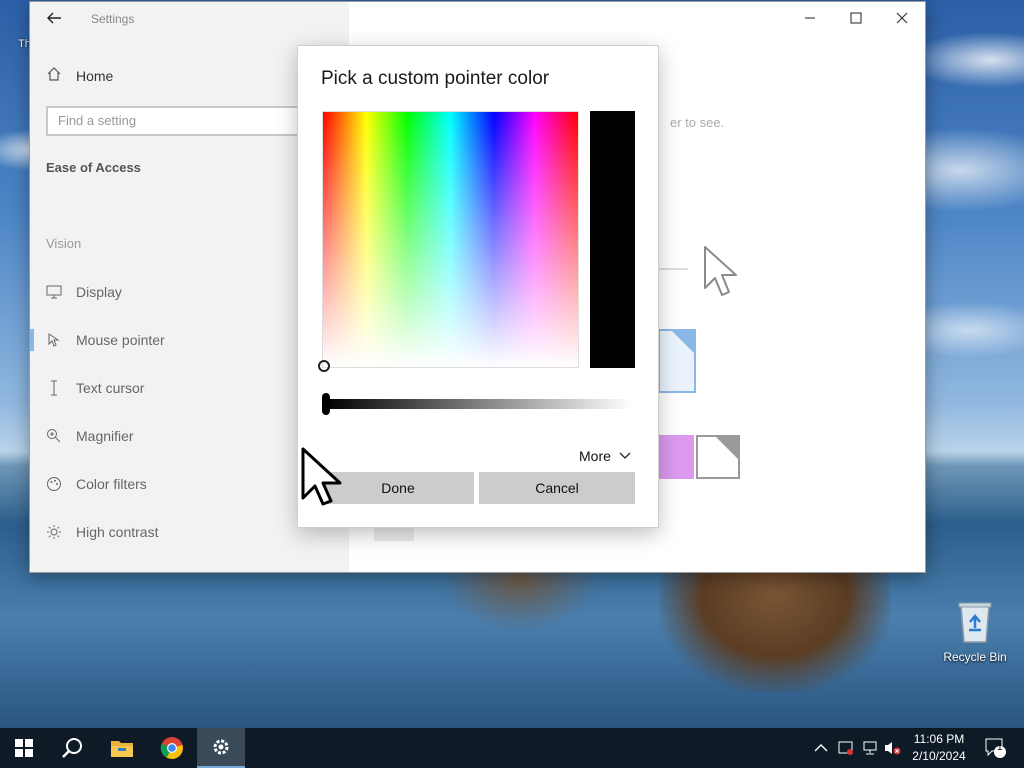 The height and width of the screenshot is (768, 1024). What do you see at coordinates (727, 448) in the screenshot?
I see `check-icon` at bounding box center [727, 448].